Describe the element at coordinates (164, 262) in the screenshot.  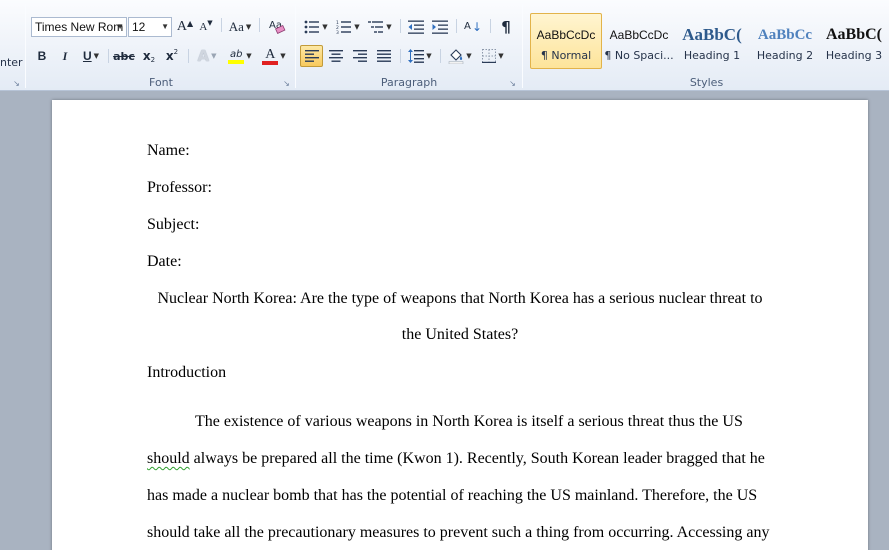
I see `date-line: Date:` at that location.